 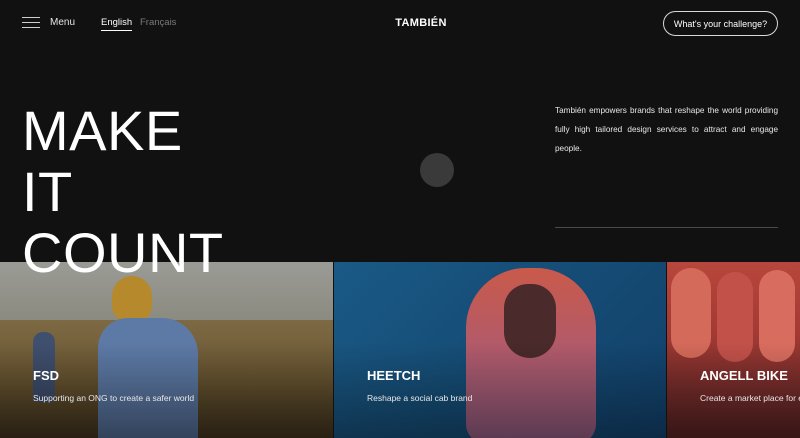 What do you see at coordinates (123, 191) in the screenshot?
I see `hero-title: MAKE IT COUNT` at bounding box center [123, 191].